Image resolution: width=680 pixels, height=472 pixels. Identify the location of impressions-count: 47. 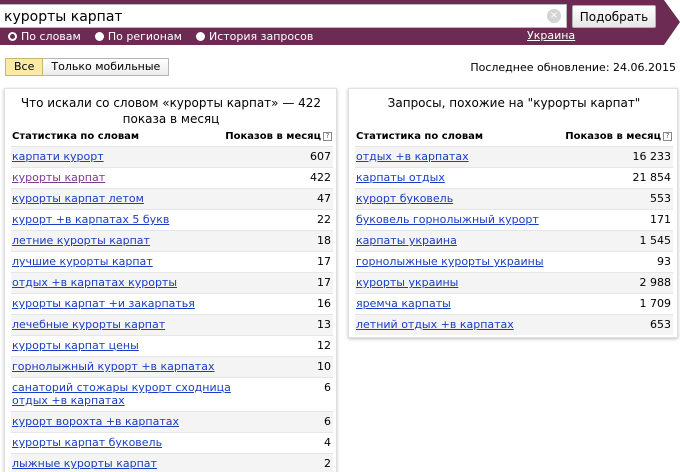
(324, 198).